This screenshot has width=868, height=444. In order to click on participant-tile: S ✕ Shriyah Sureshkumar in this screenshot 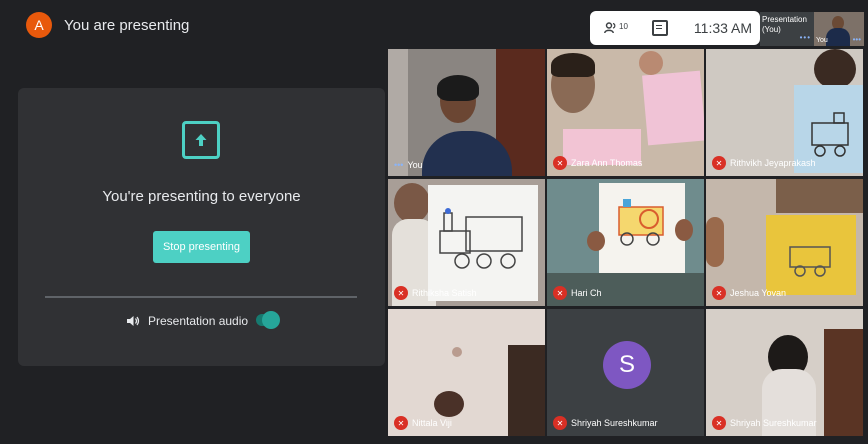, I will do `click(625, 372)`.